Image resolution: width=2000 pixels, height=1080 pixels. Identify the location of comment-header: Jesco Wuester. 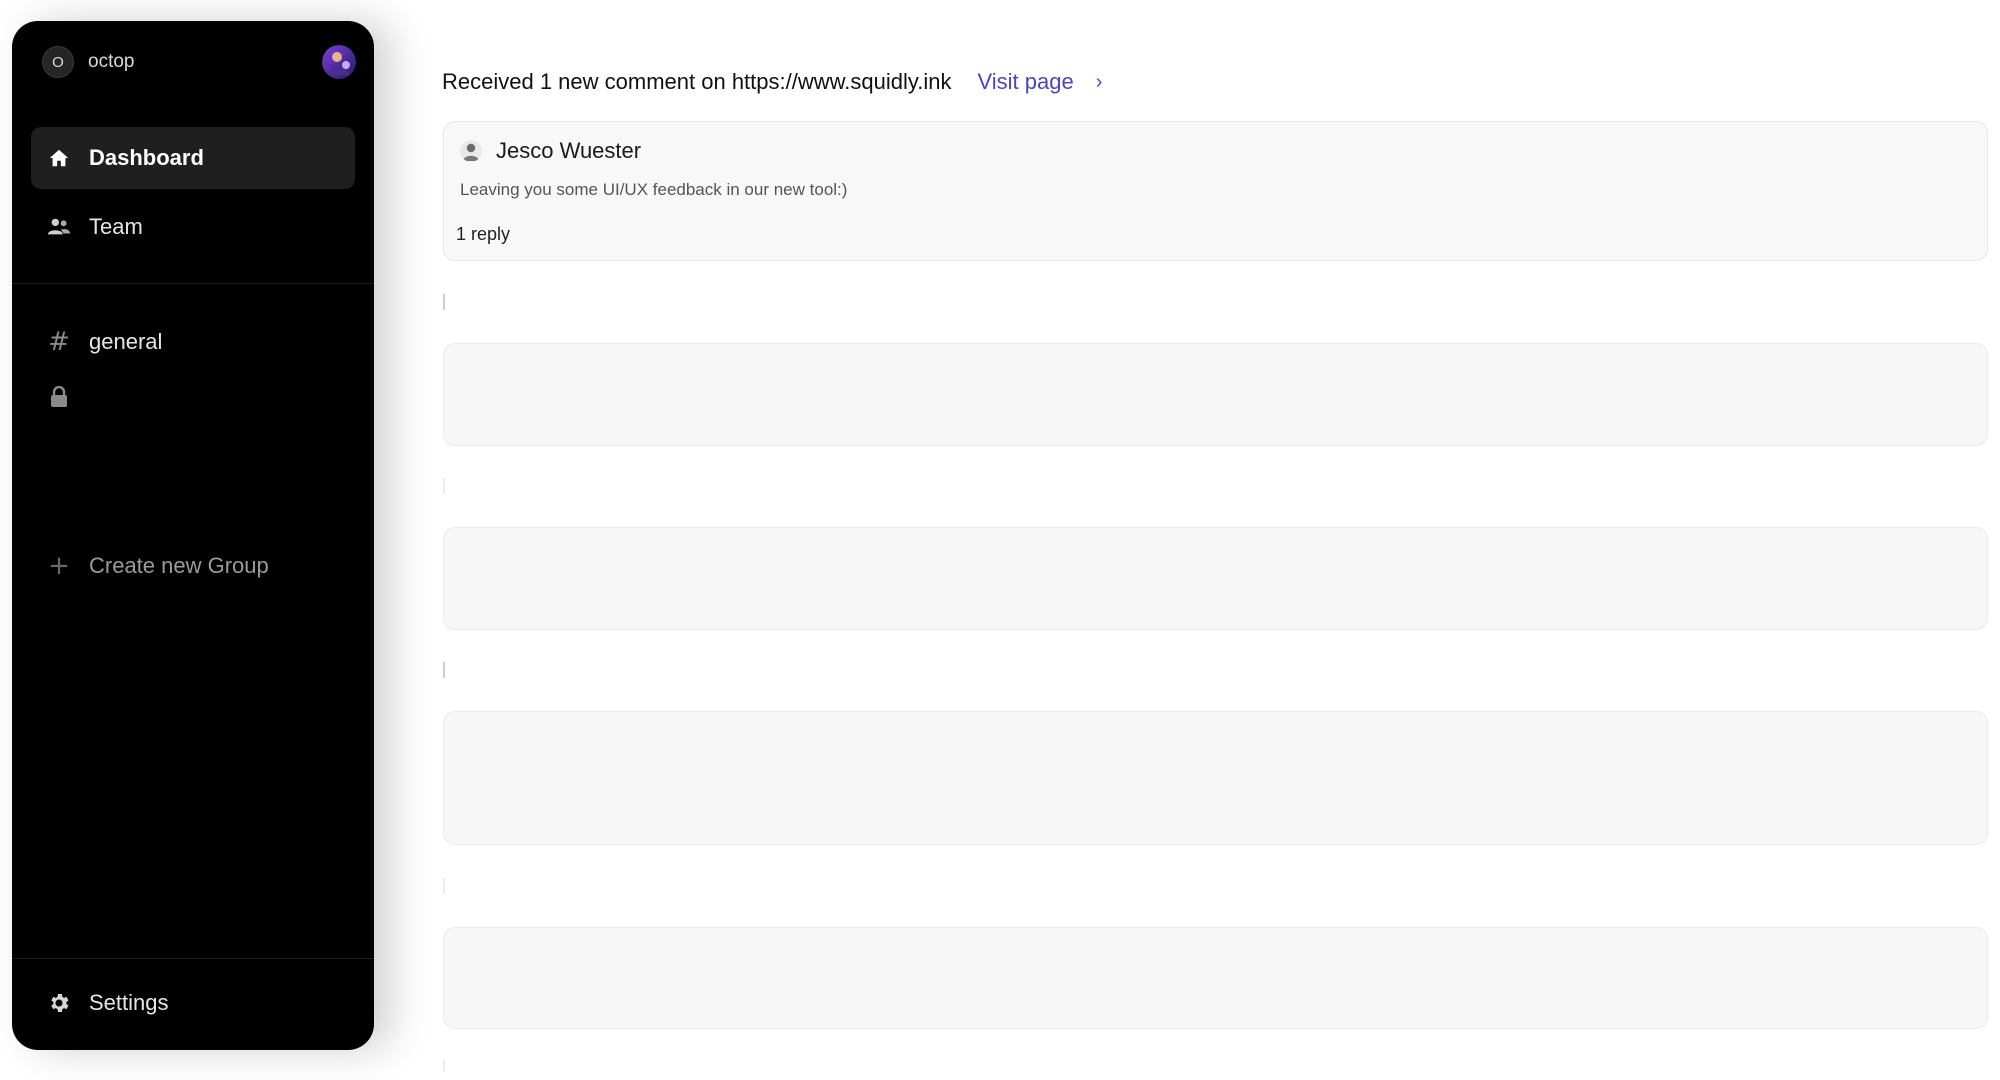
(550, 151).